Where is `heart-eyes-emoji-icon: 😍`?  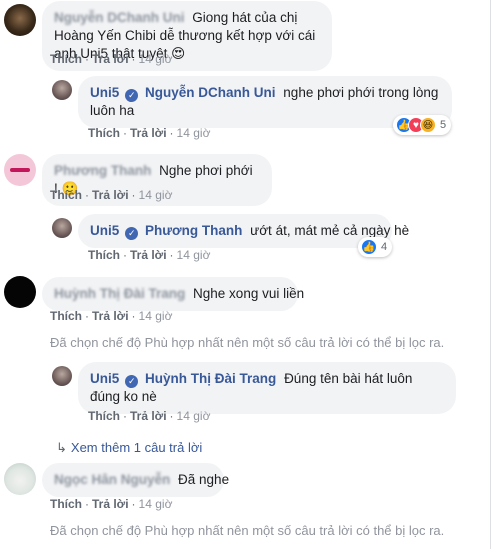 heart-eyes-emoji-icon: 😍 is located at coordinates (178, 54).